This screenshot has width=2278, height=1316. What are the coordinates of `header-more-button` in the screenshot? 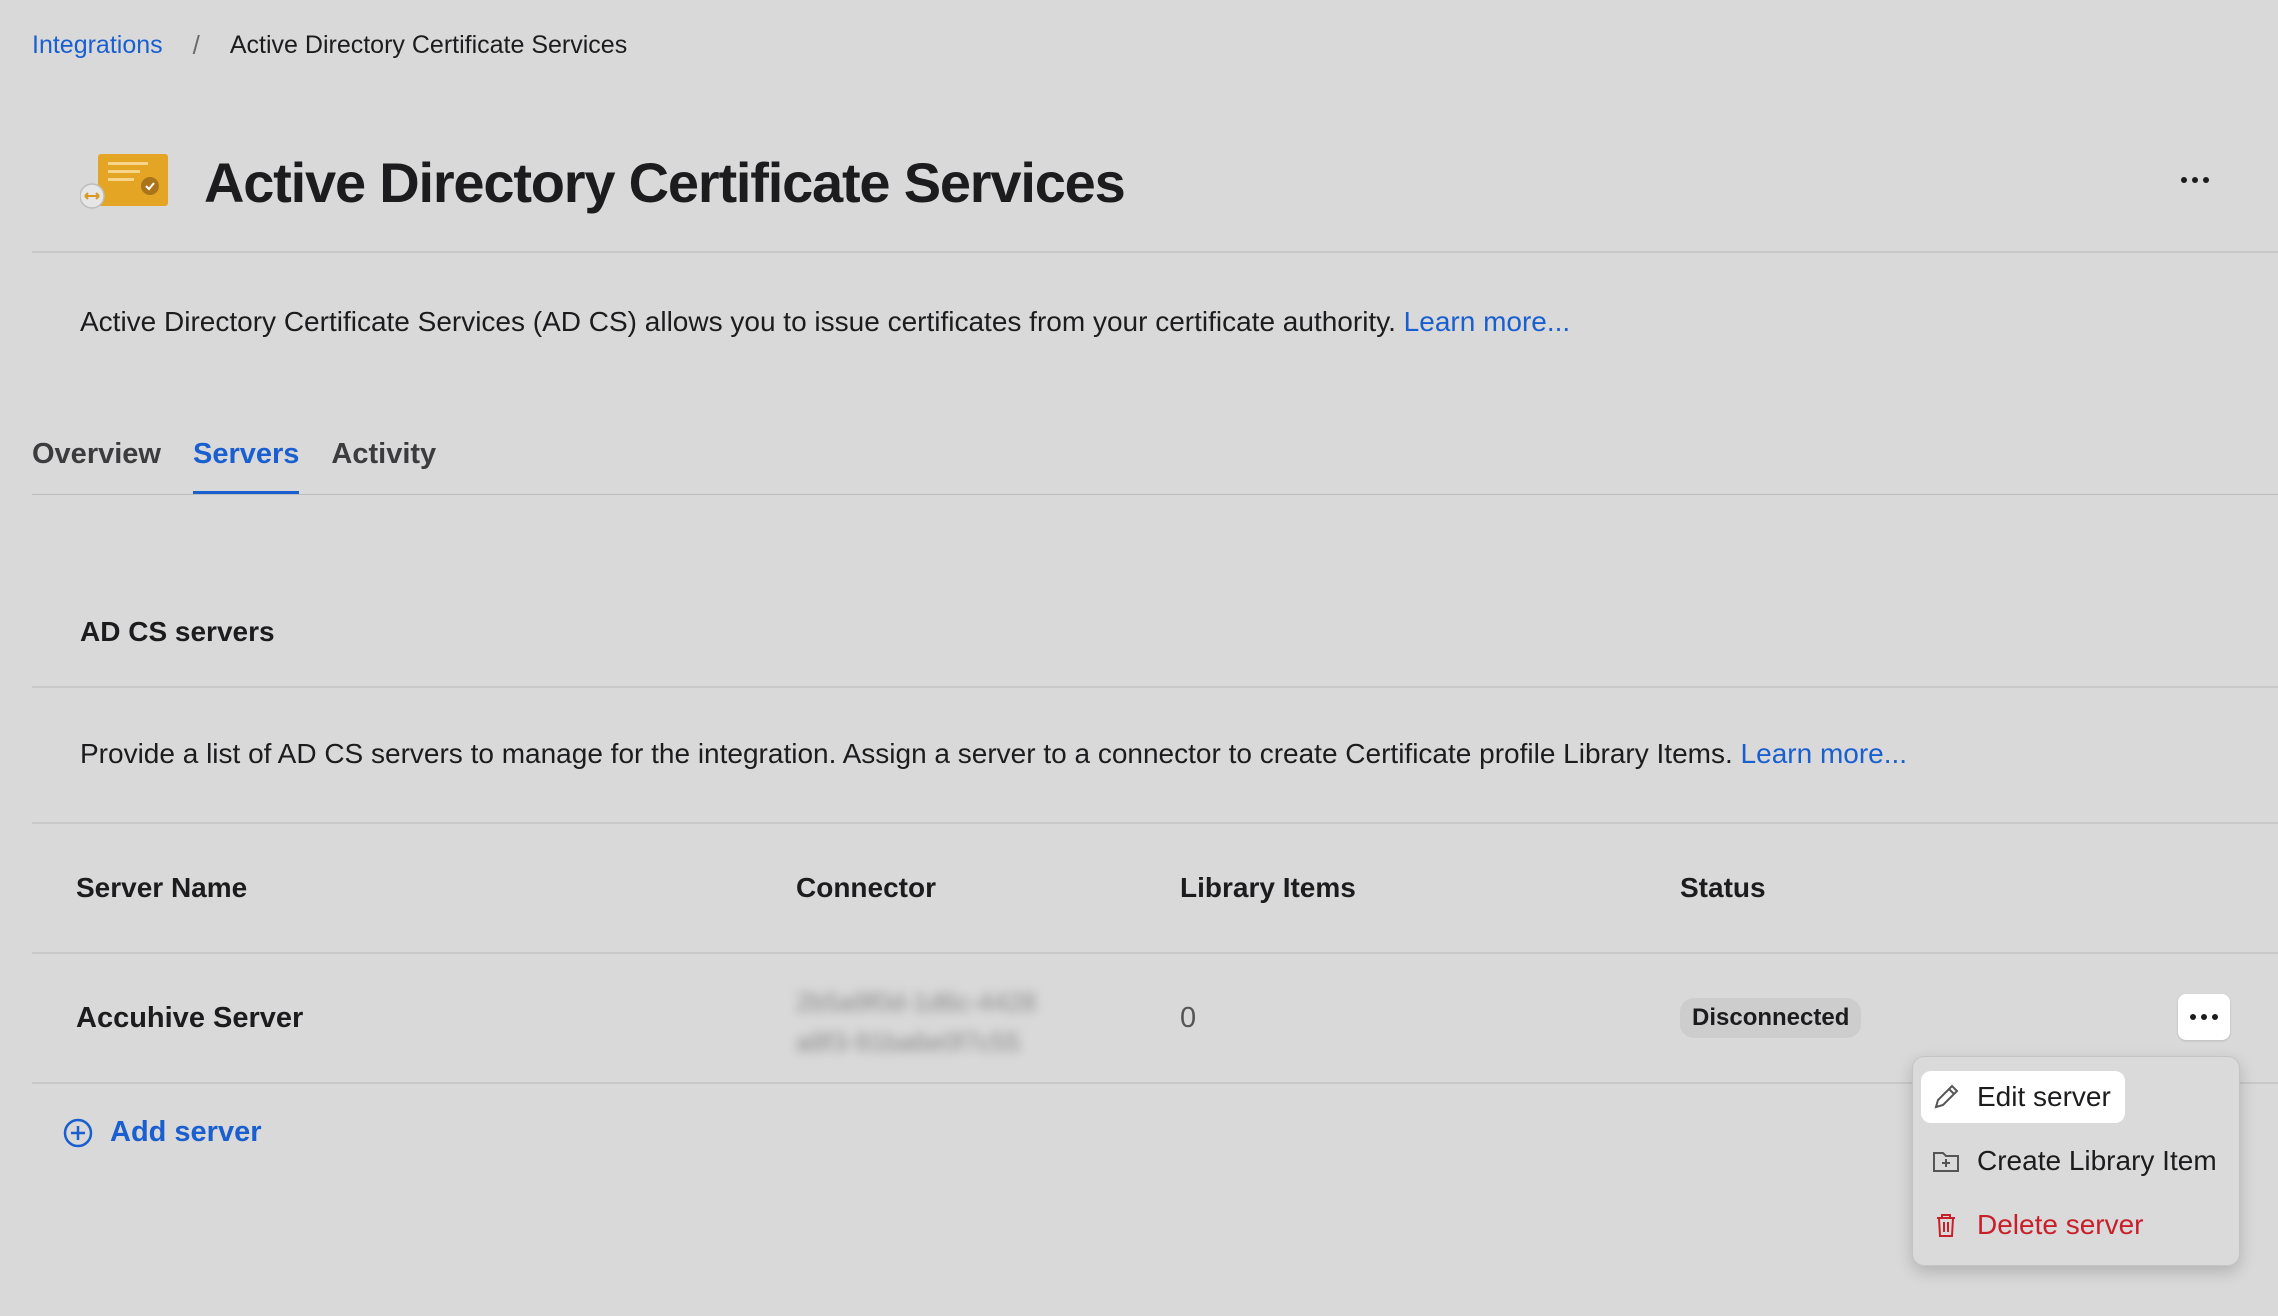 It's located at (2195, 180).